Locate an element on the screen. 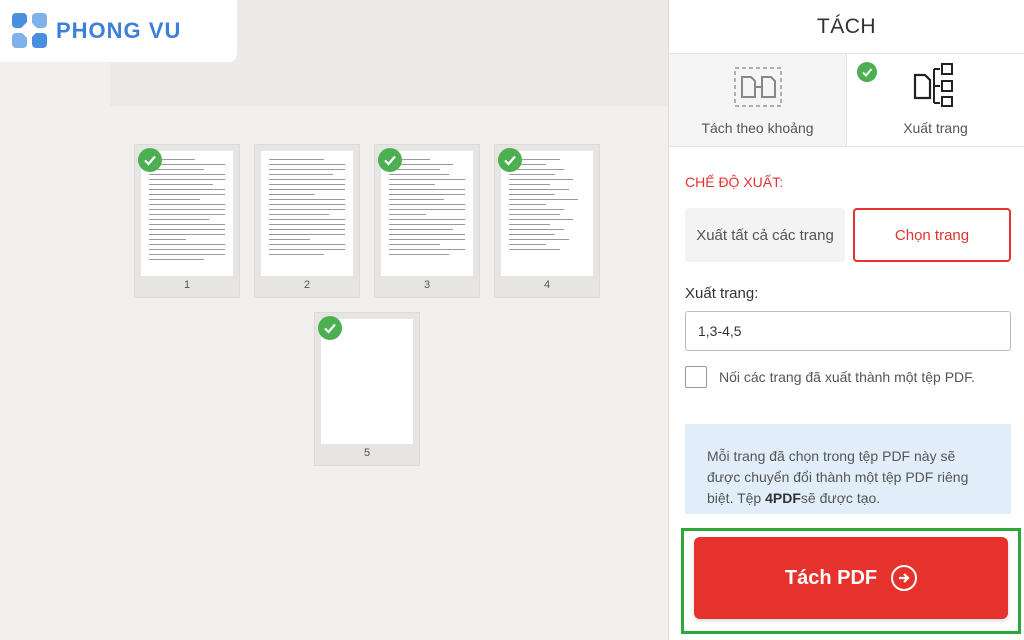 The height and width of the screenshot is (640, 1024). page-number: 2 is located at coordinates (307, 285).